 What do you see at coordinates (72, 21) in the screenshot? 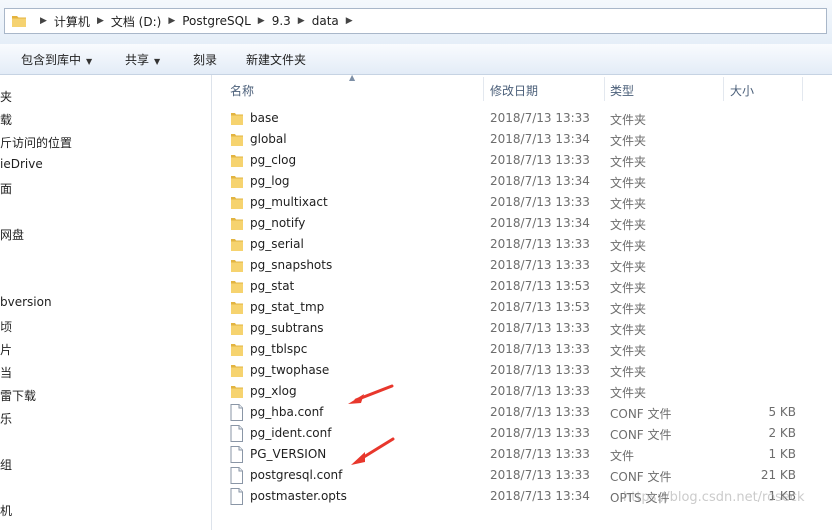
I see `breadcrumb-computer: 计算机` at bounding box center [72, 21].